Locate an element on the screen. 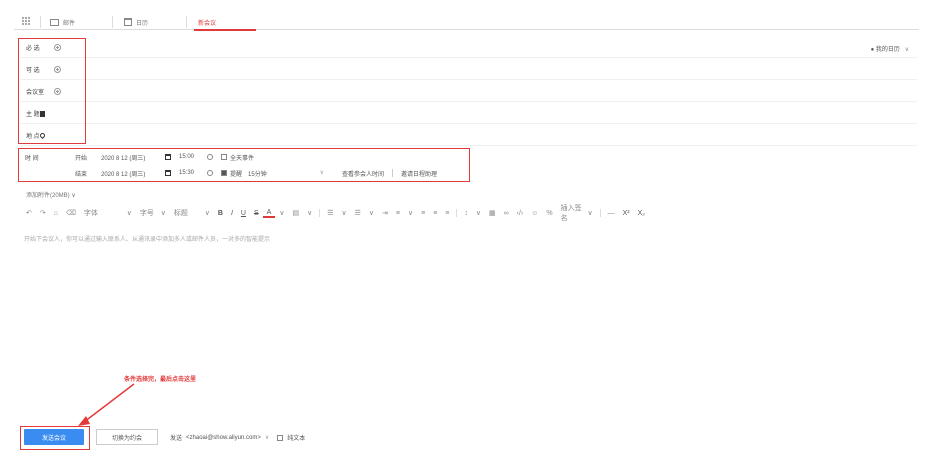 This screenshot has height=472, width=925. start-time-field: 15:00 is located at coordinates (193, 157).